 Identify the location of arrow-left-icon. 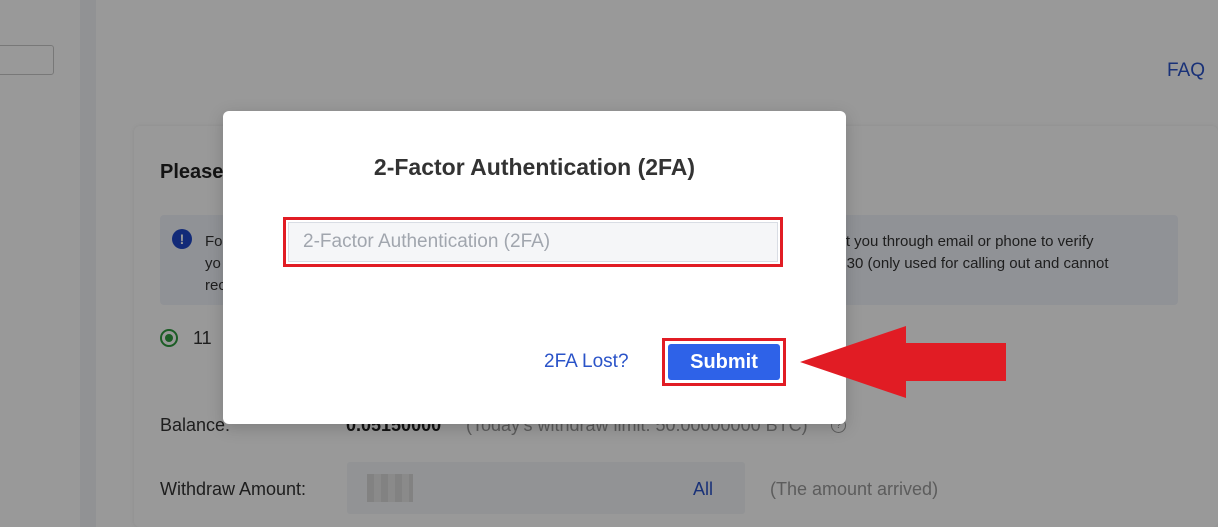
(903, 362).